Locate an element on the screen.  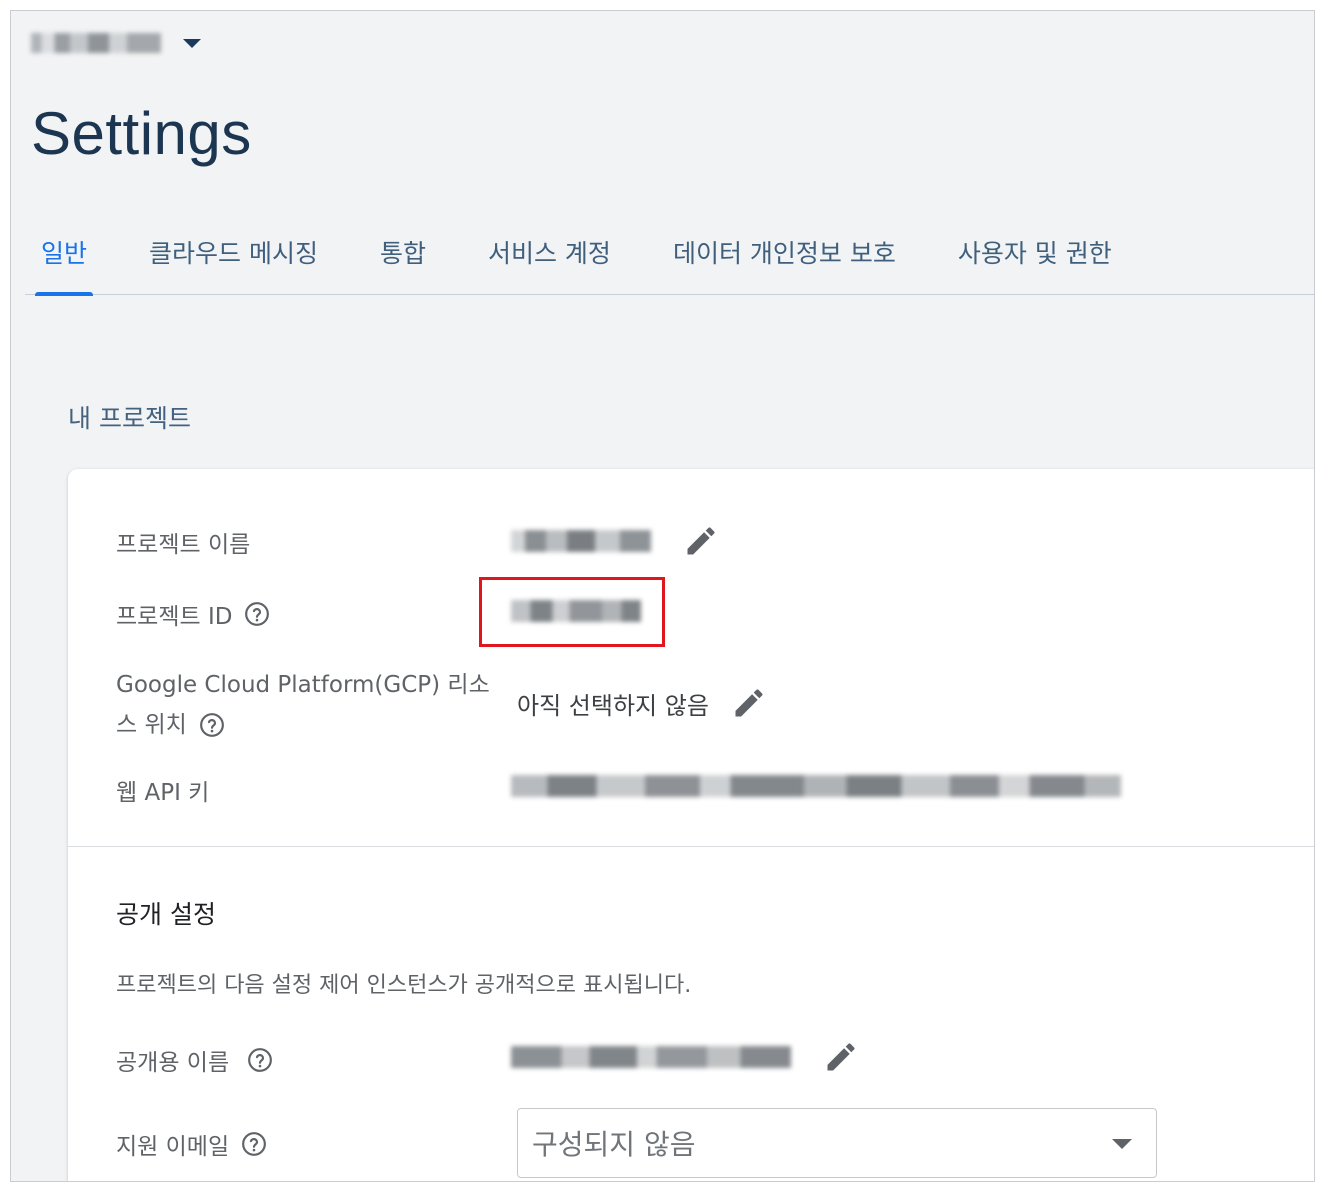
tab-integrations: 통합 is located at coordinates (403, 260).